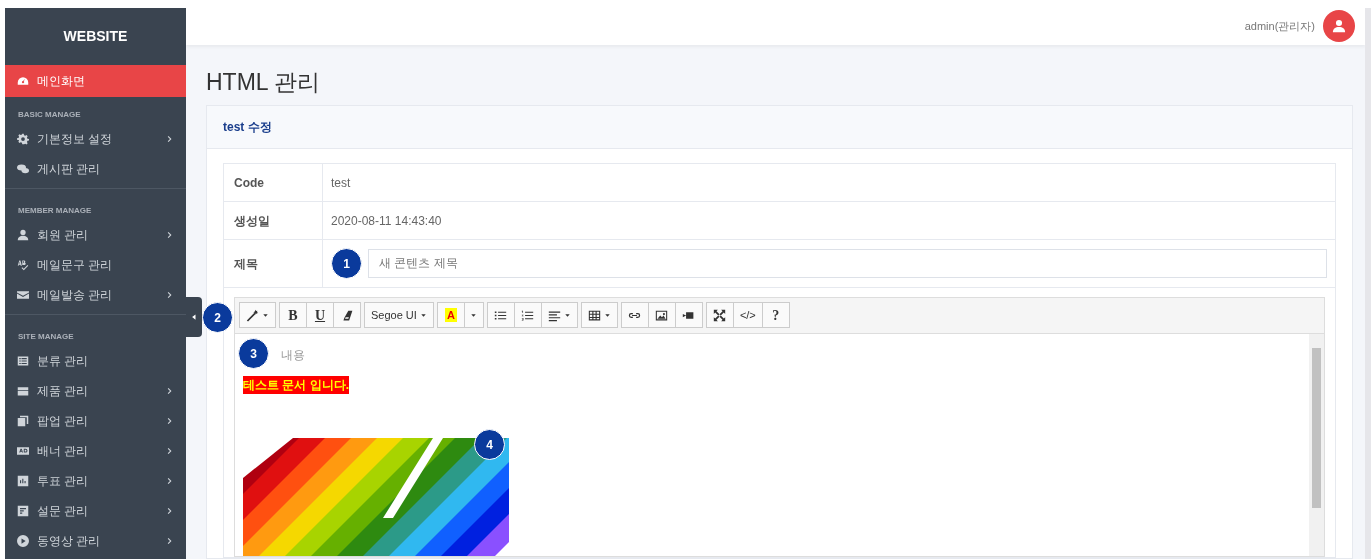 The image size is (1371, 559). I want to click on gear-icon, so click(23, 139).